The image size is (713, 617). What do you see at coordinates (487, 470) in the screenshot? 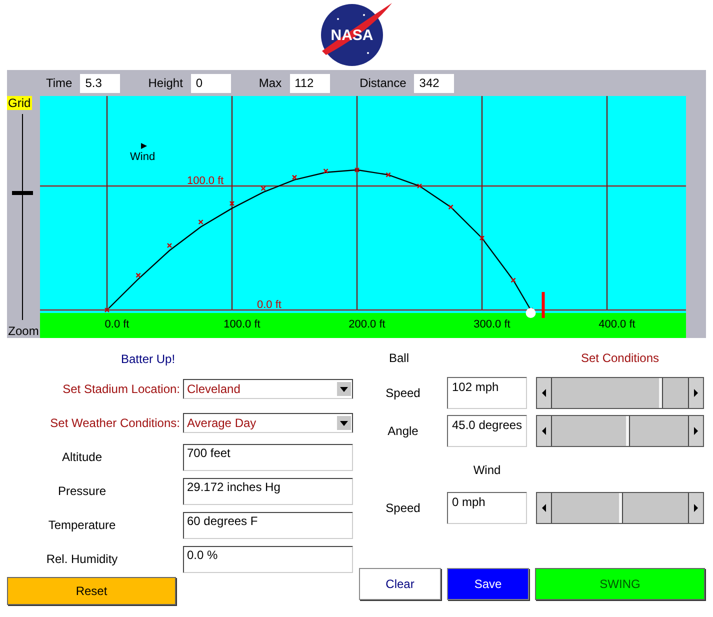
I see `section-title: Wind` at bounding box center [487, 470].